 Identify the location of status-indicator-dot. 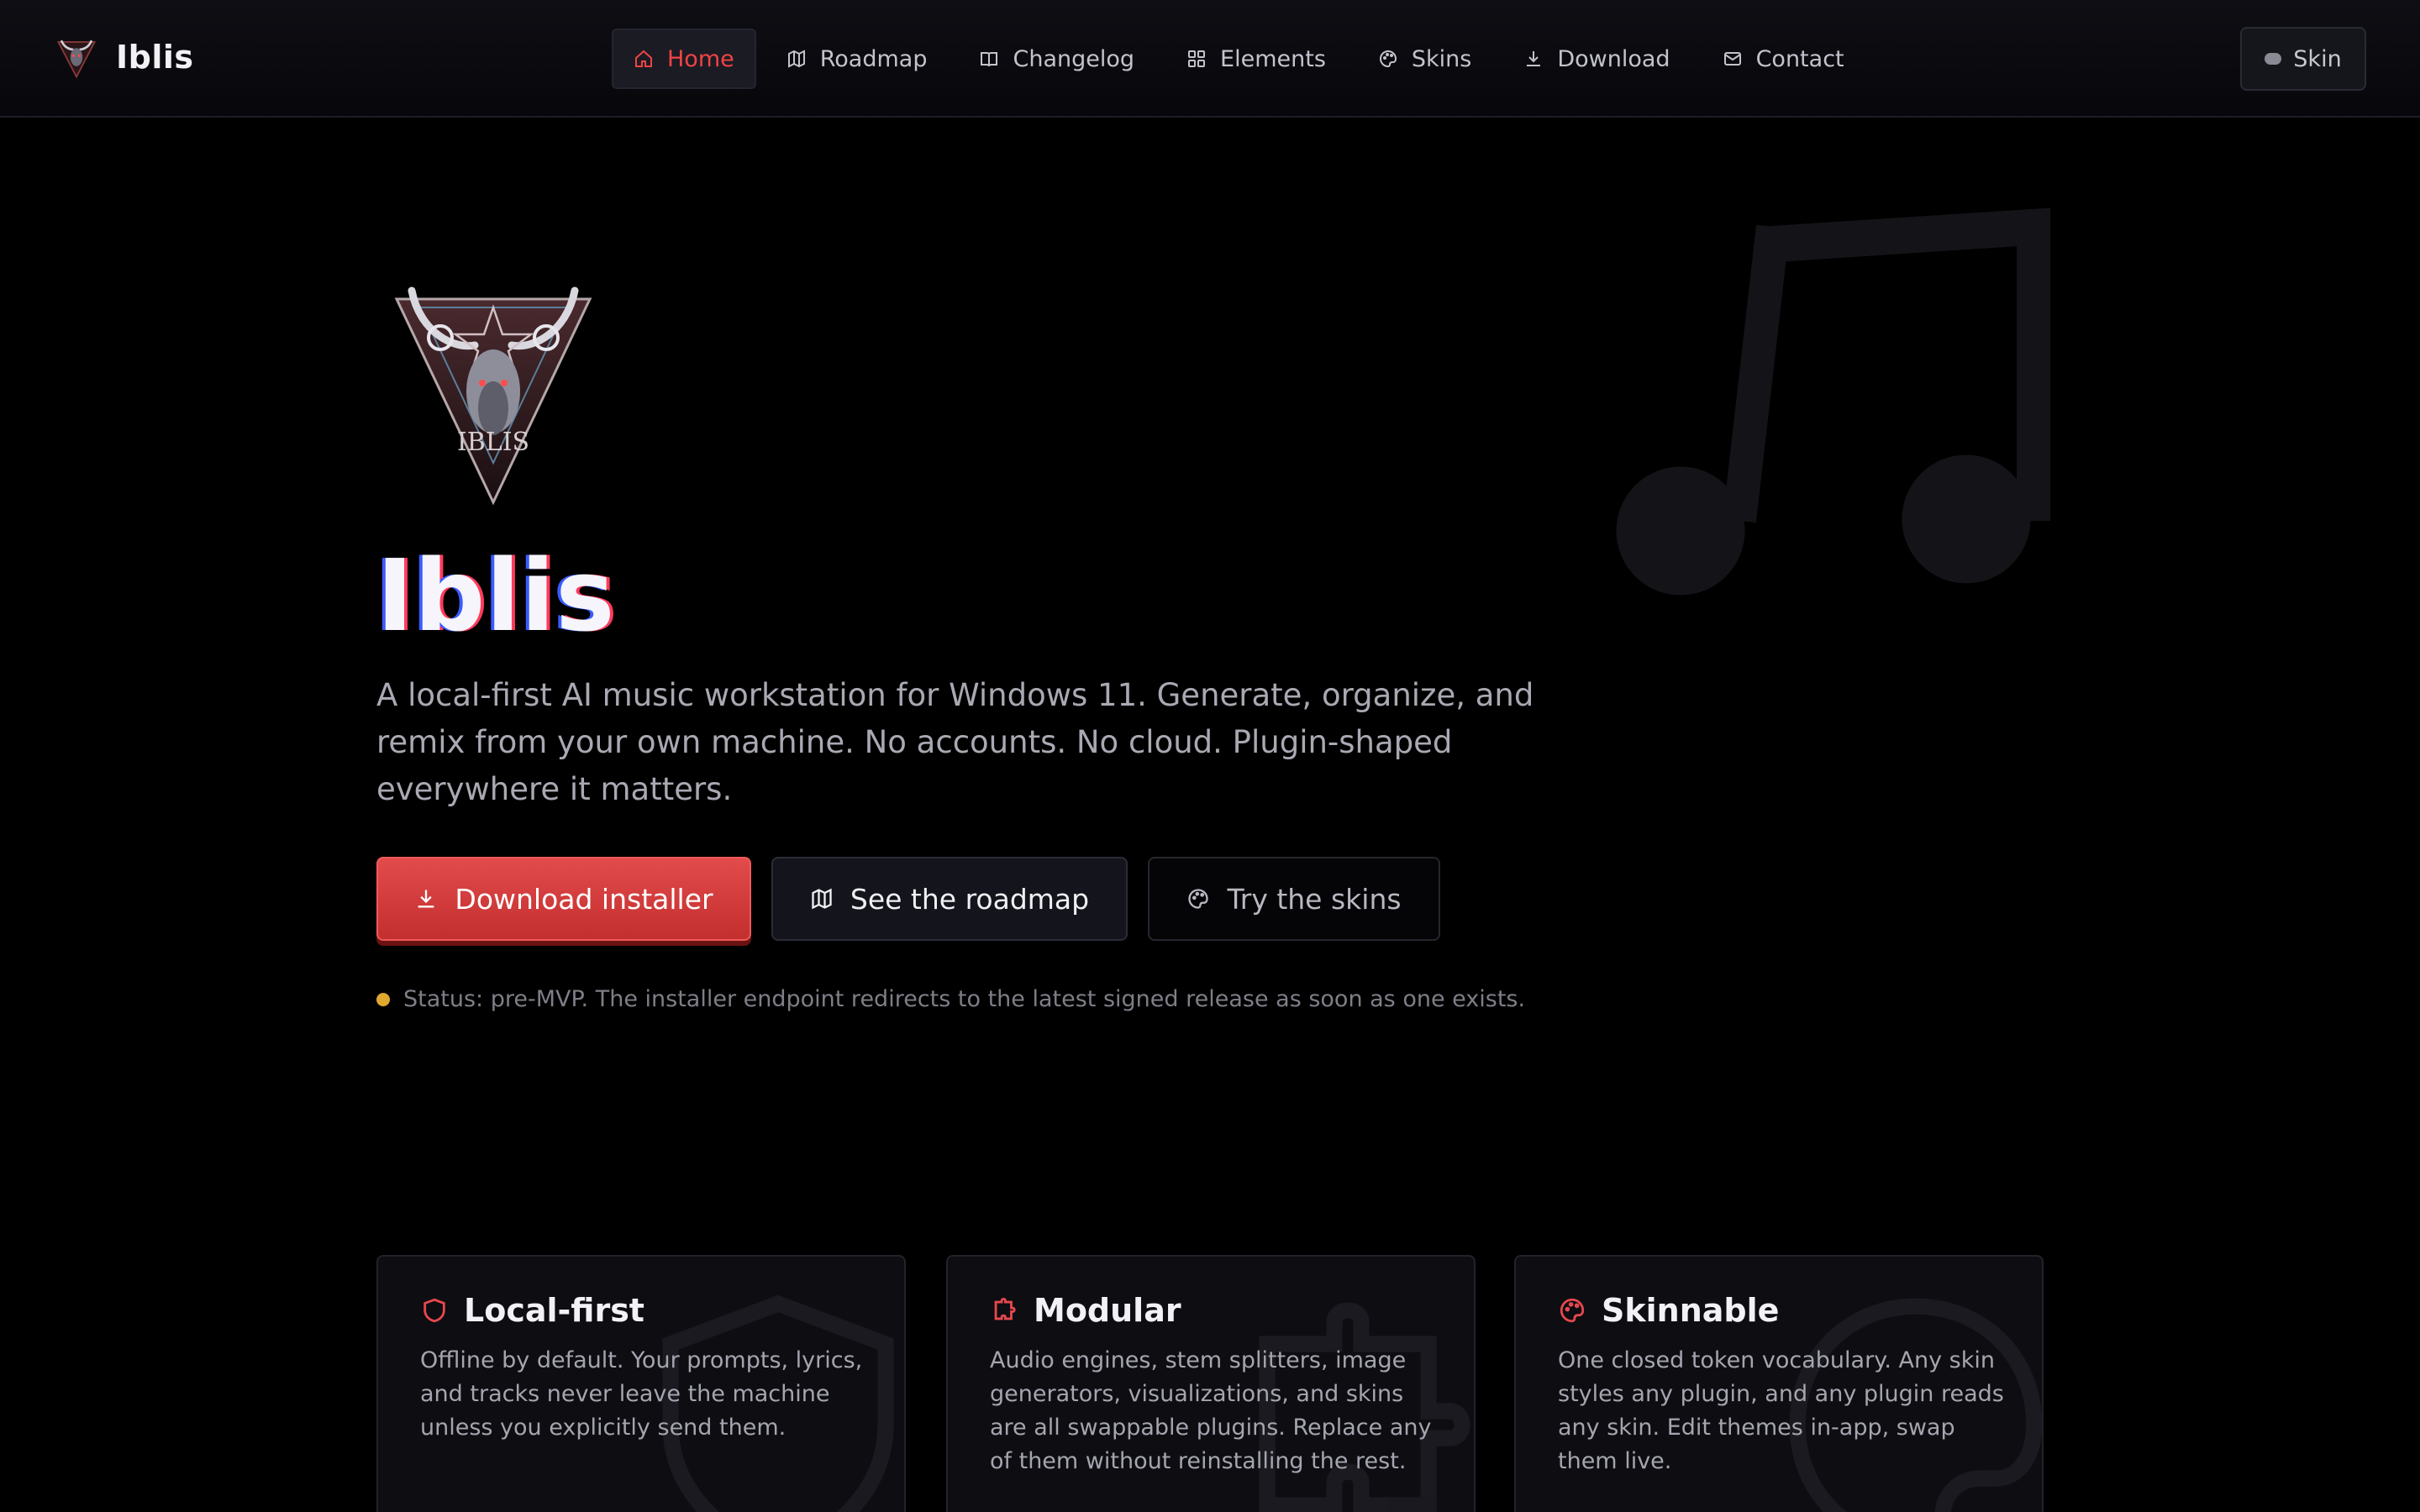
(383, 999).